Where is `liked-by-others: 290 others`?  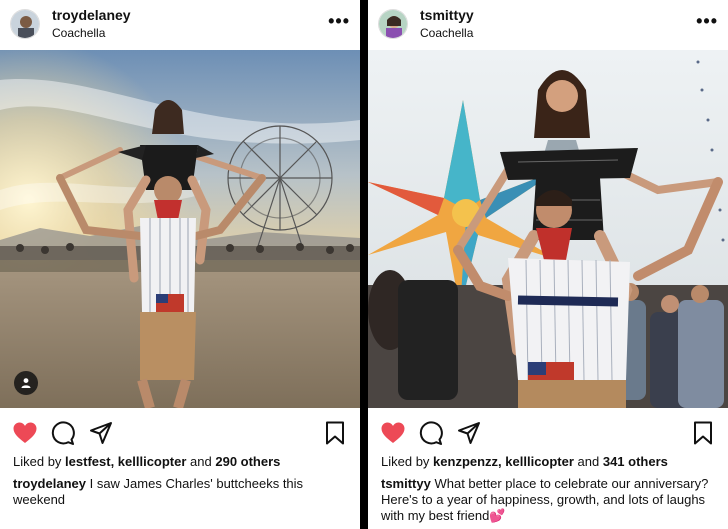 liked-by-others: 290 others is located at coordinates (247, 461).